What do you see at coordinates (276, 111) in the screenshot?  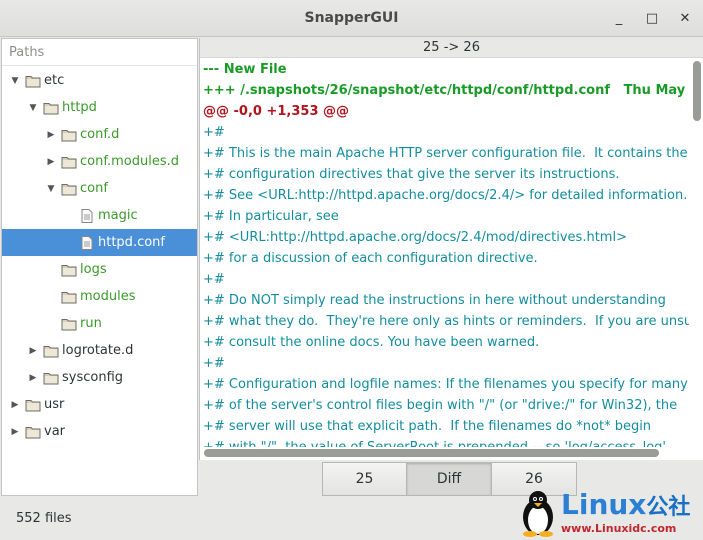 I see `diff-line: @@ -0,0 +1,353 @@` at bounding box center [276, 111].